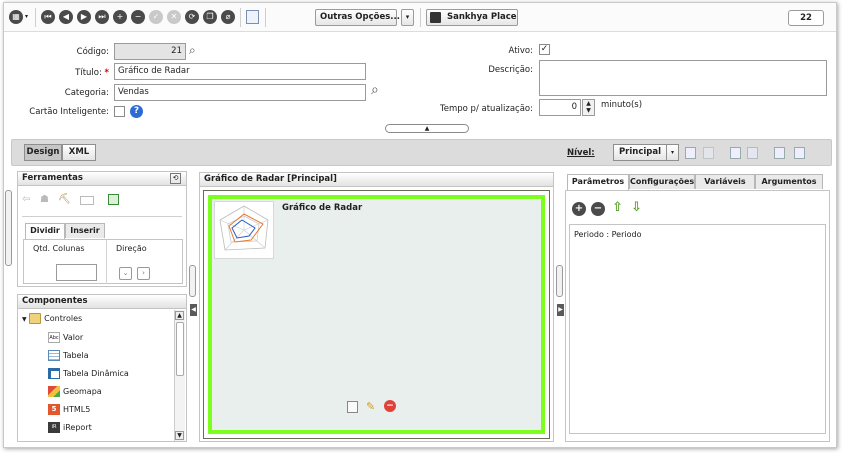 The image size is (843, 453). I want to click on tools-refresh-icon: ⟲, so click(175, 178).